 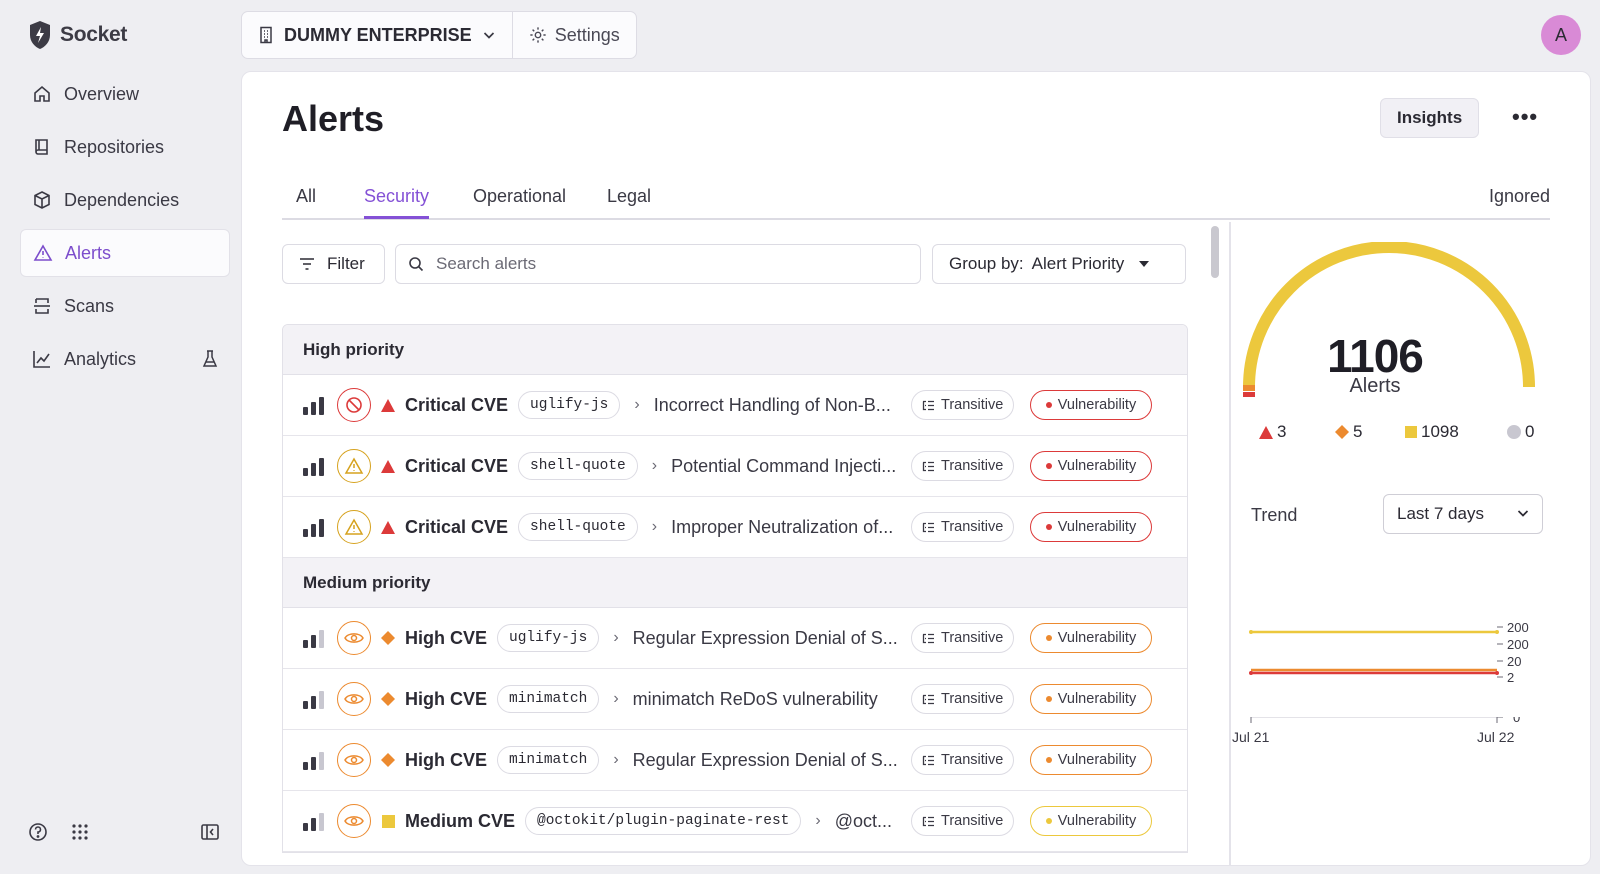 What do you see at coordinates (77, 35) in the screenshot?
I see `socket-logo: Socket` at bounding box center [77, 35].